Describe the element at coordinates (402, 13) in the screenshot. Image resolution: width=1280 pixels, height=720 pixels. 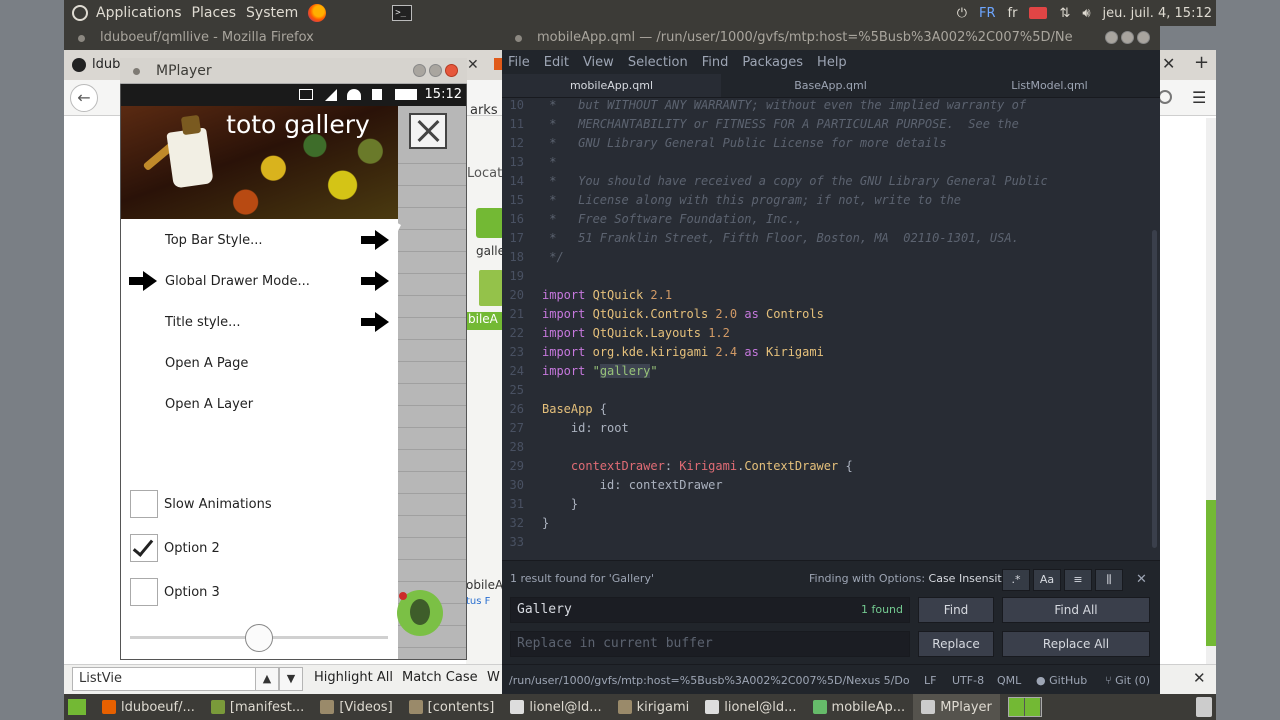
I see `terminal-launcher-icon: >_` at that location.